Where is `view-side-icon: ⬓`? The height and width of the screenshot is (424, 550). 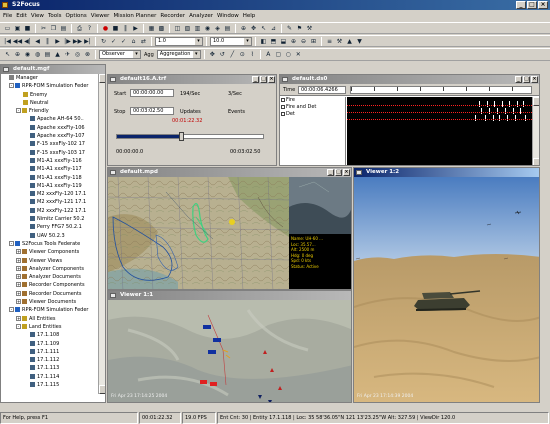 view-side-icon: ⬓ is located at coordinates (283, 41).